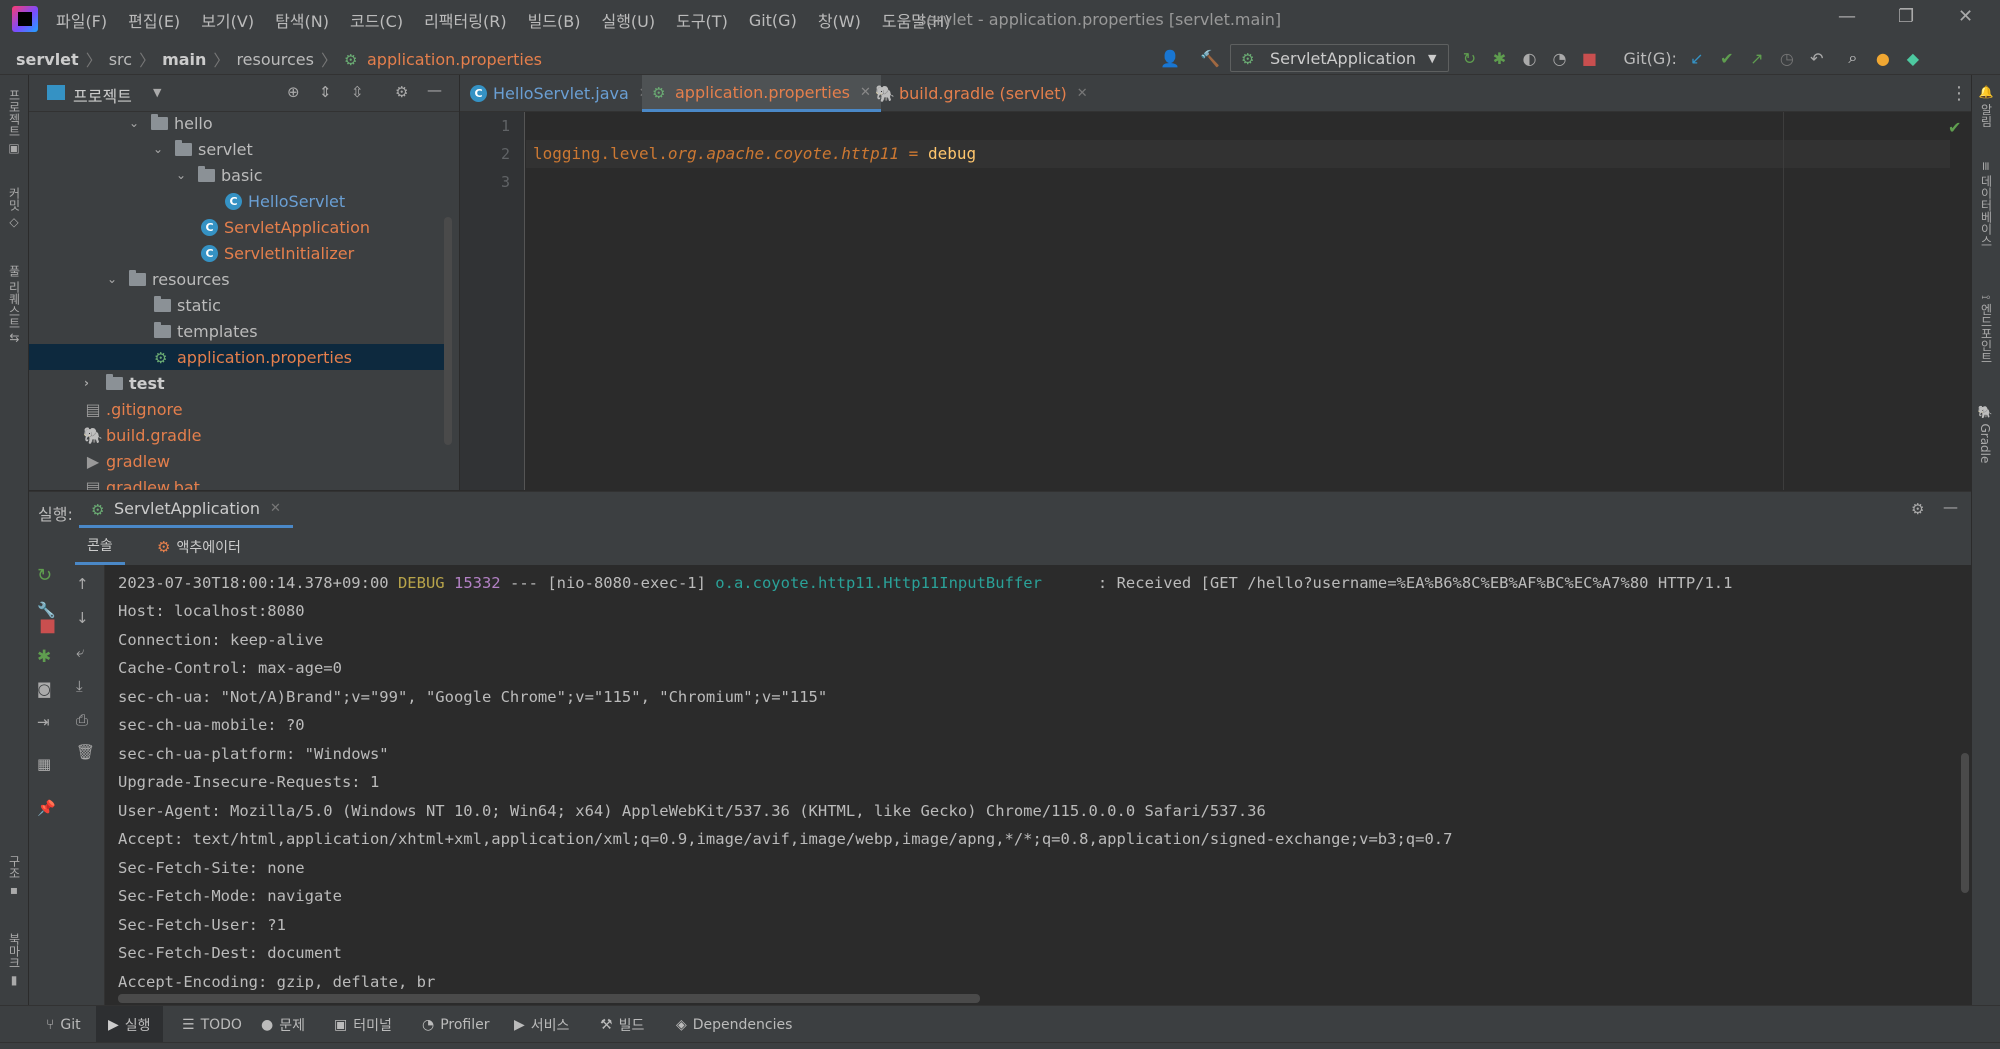  Describe the element at coordinates (376, 20) in the screenshot. I see `menu-code: 코드(C)` at that location.